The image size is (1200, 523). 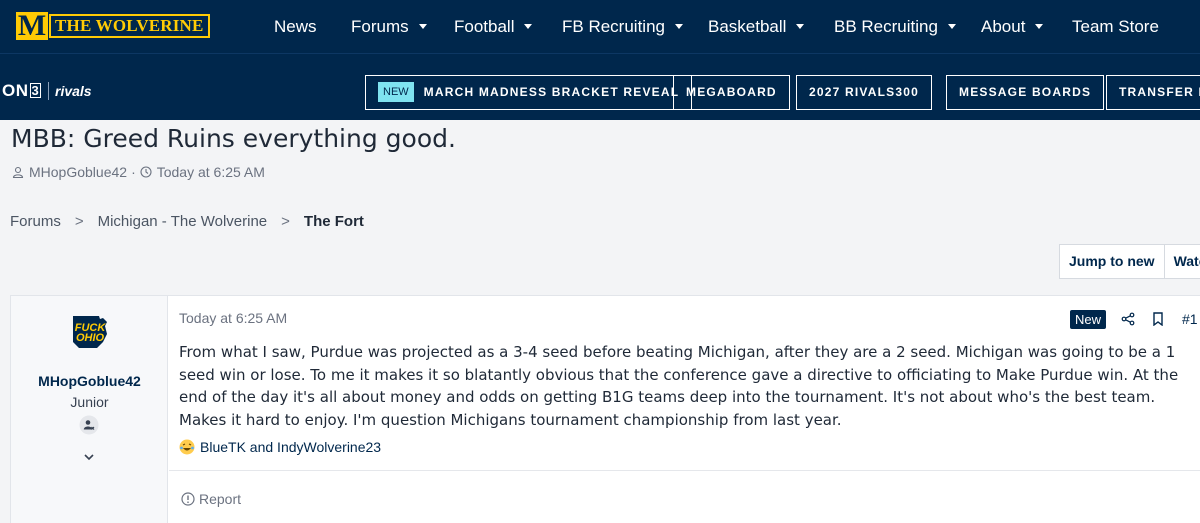 What do you see at coordinates (89, 402) in the screenshot?
I see `user-title: Junior` at bounding box center [89, 402].